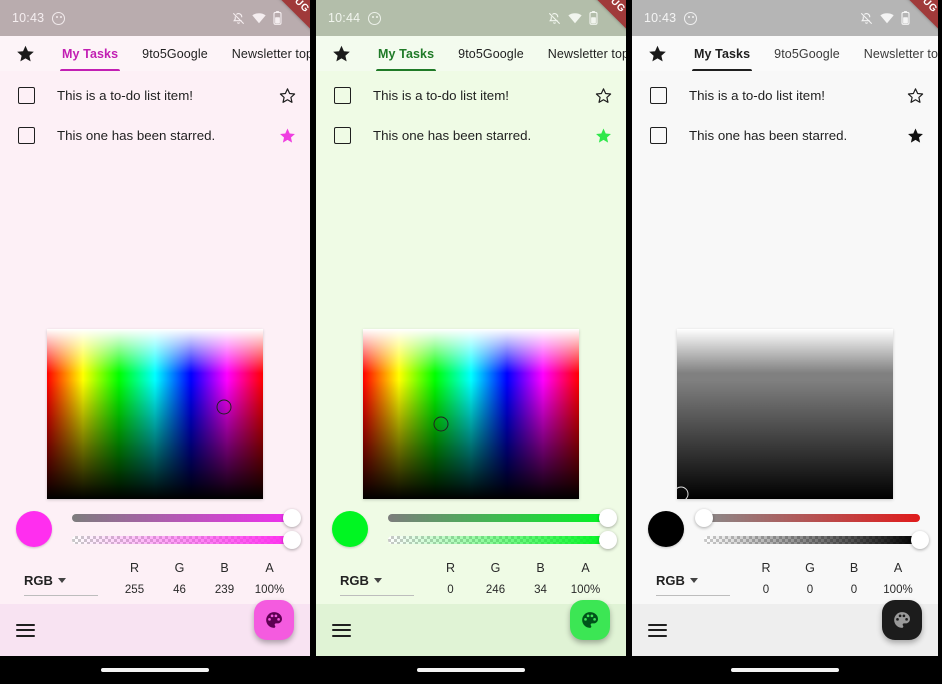 Image resolution: width=942 pixels, height=684 pixels. I want to click on tab-label: 9to5Google, so click(175, 53).